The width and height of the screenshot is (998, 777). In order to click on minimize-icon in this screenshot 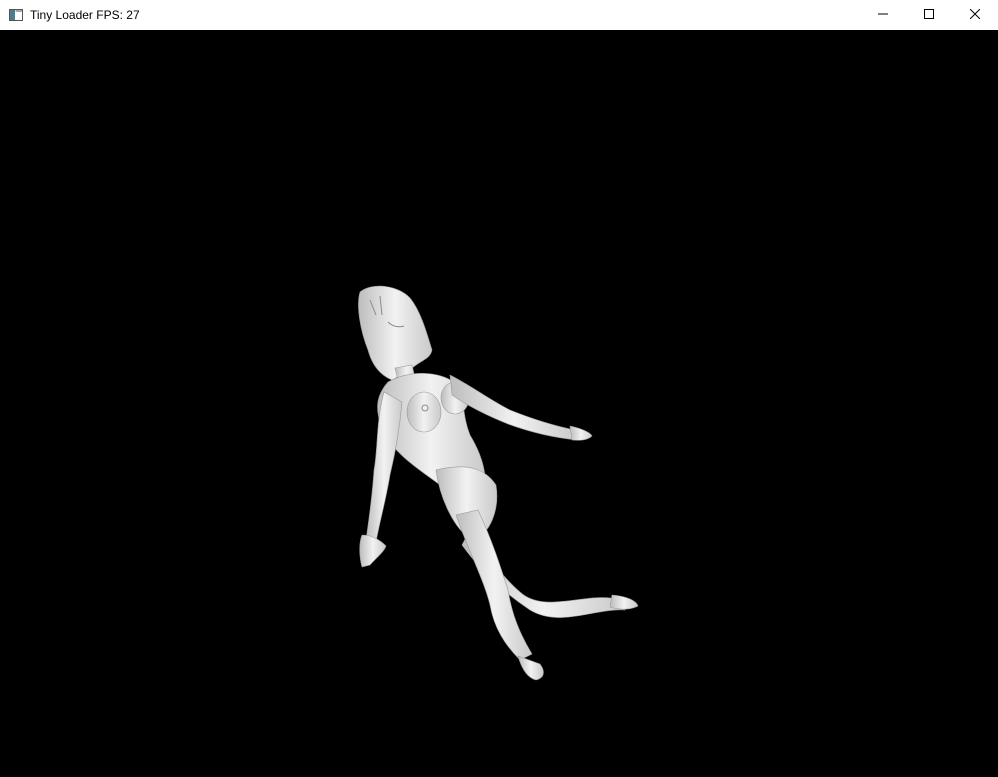, I will do `click(883, 15)`.